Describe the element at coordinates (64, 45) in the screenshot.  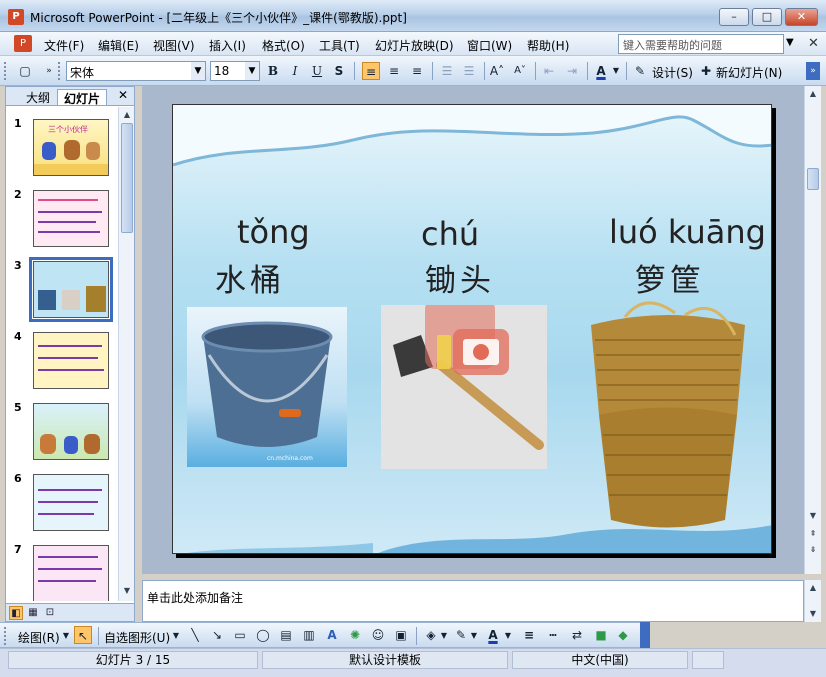
I see `menu-file: 文件(F)` at that location.